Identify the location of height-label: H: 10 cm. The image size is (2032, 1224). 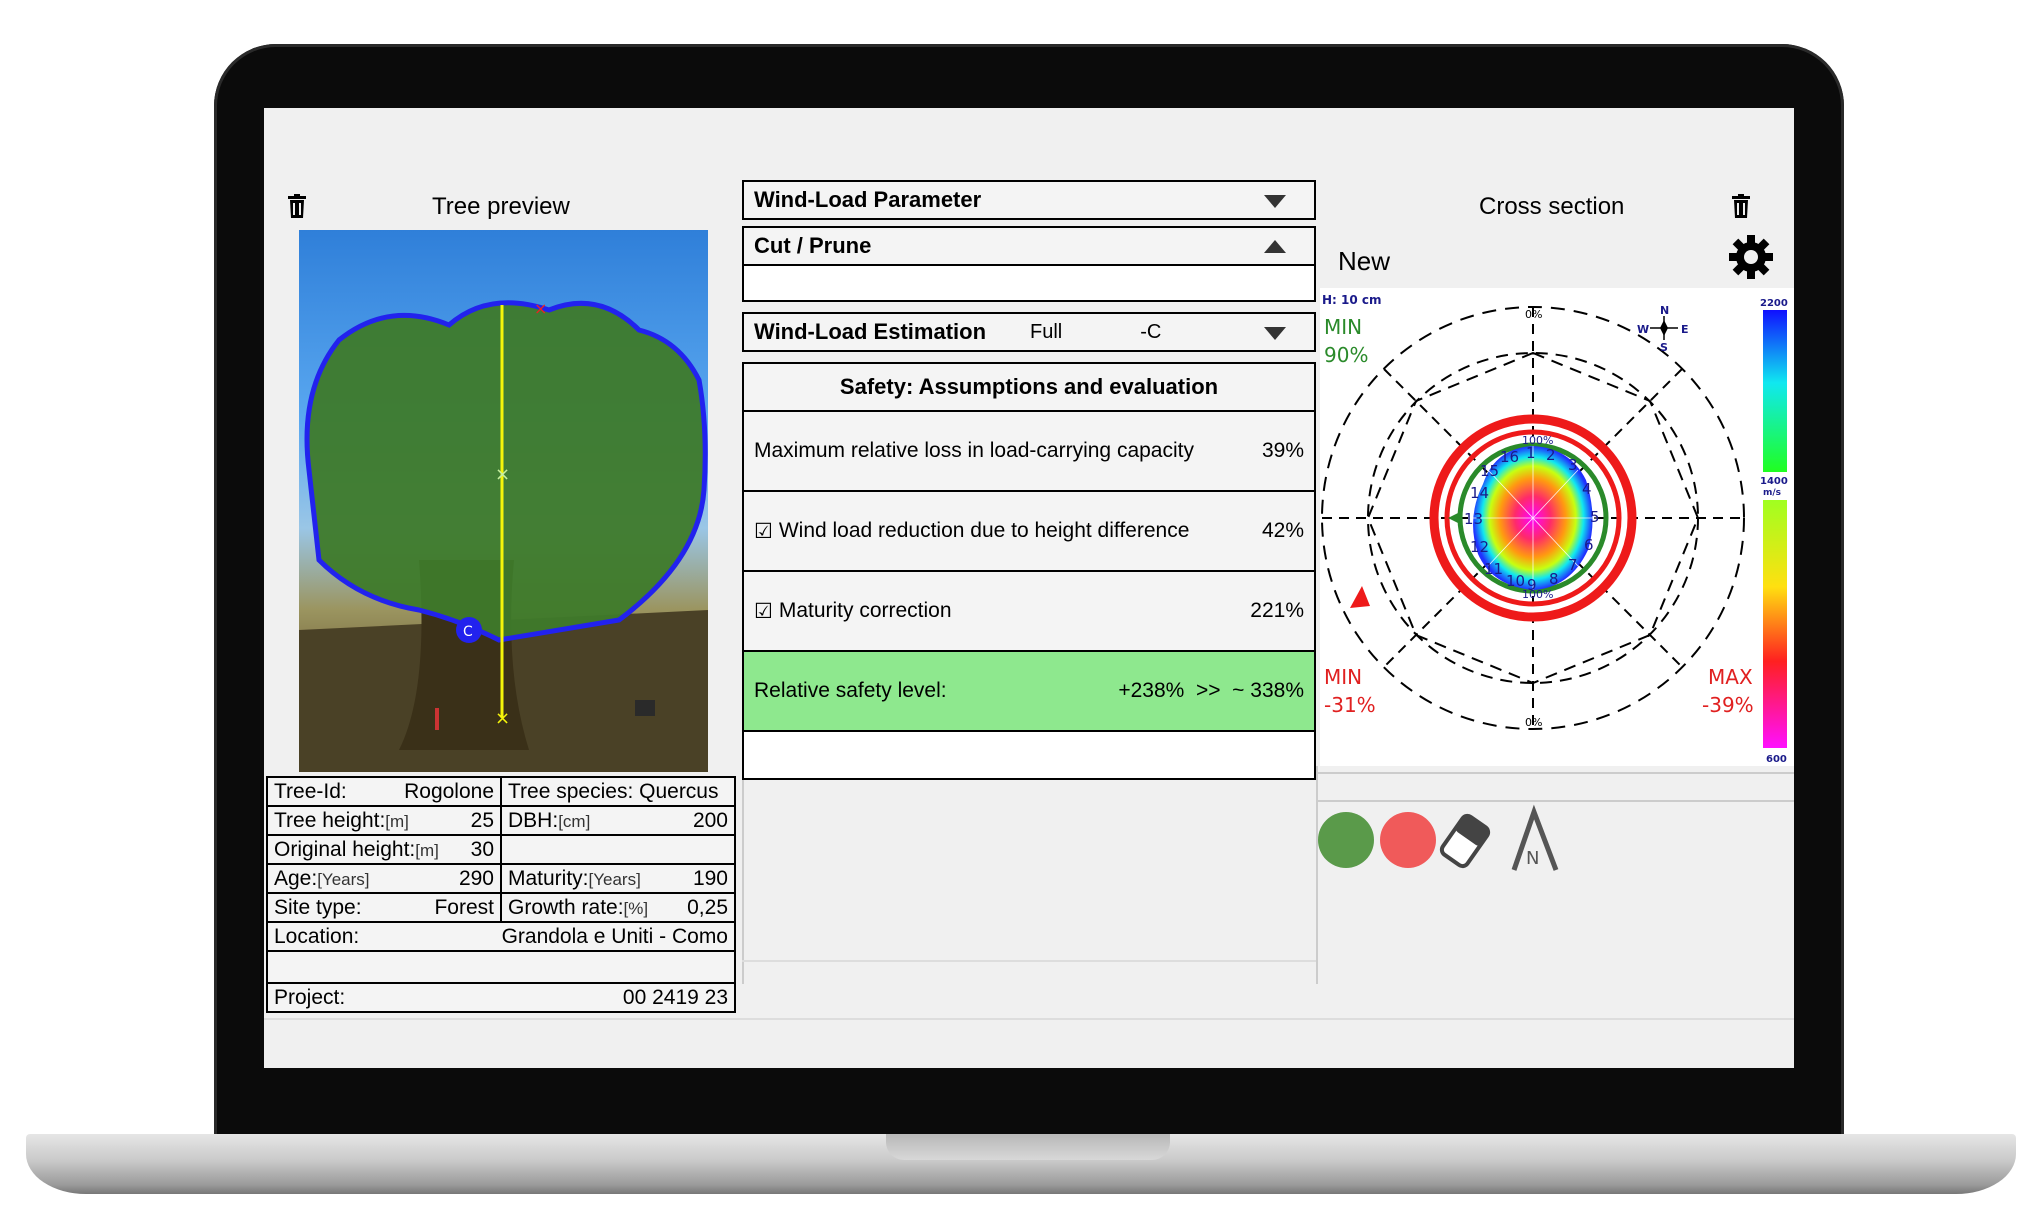
(1352, 300).